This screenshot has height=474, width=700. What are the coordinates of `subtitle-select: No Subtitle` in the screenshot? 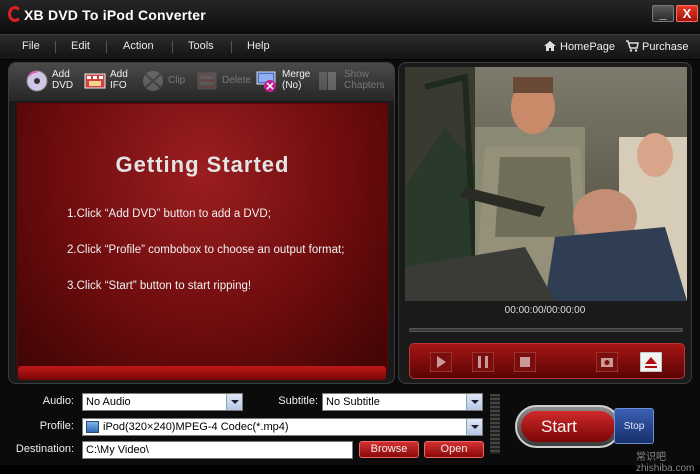 It's located at (402, 402).